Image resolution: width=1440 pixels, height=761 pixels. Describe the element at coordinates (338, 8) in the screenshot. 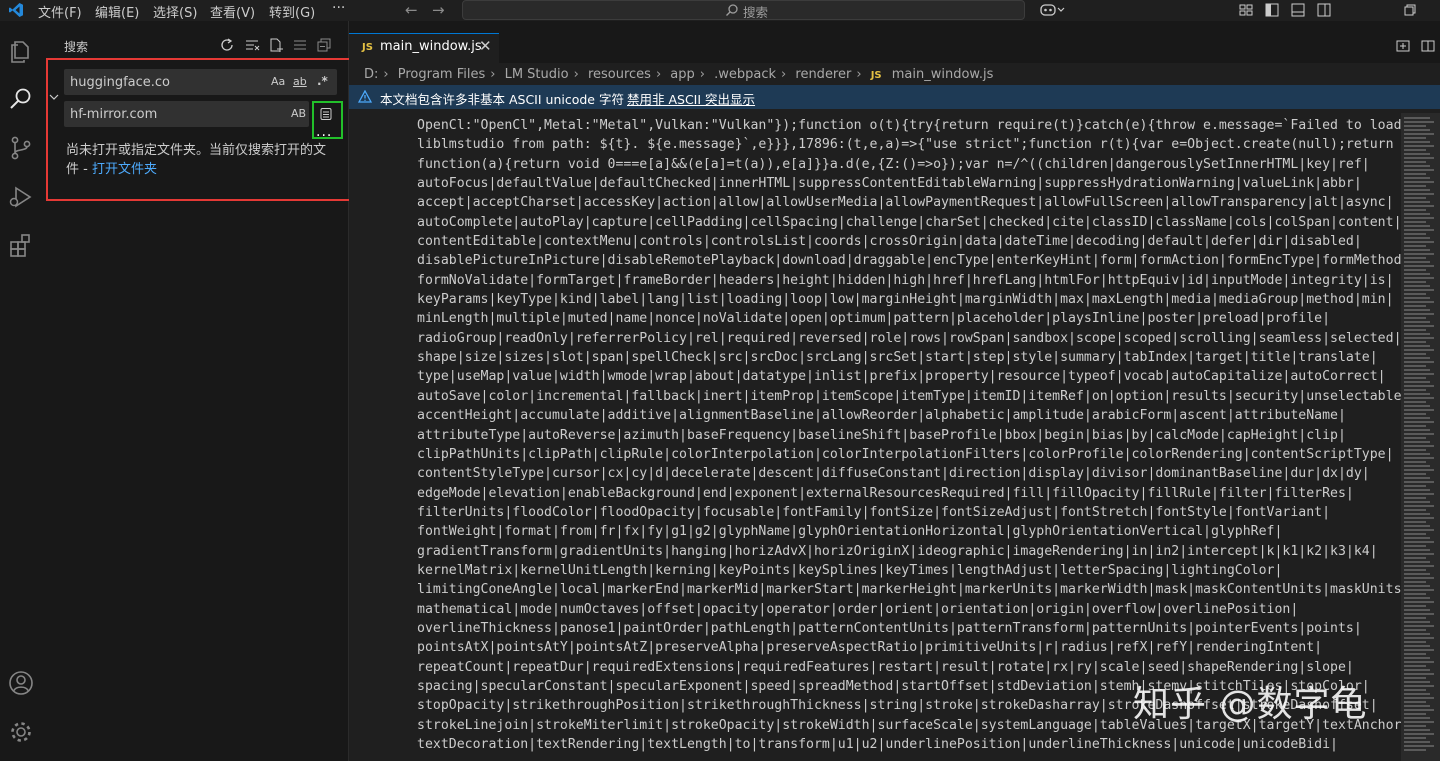

I see `menu-more-button: ···` at that location.